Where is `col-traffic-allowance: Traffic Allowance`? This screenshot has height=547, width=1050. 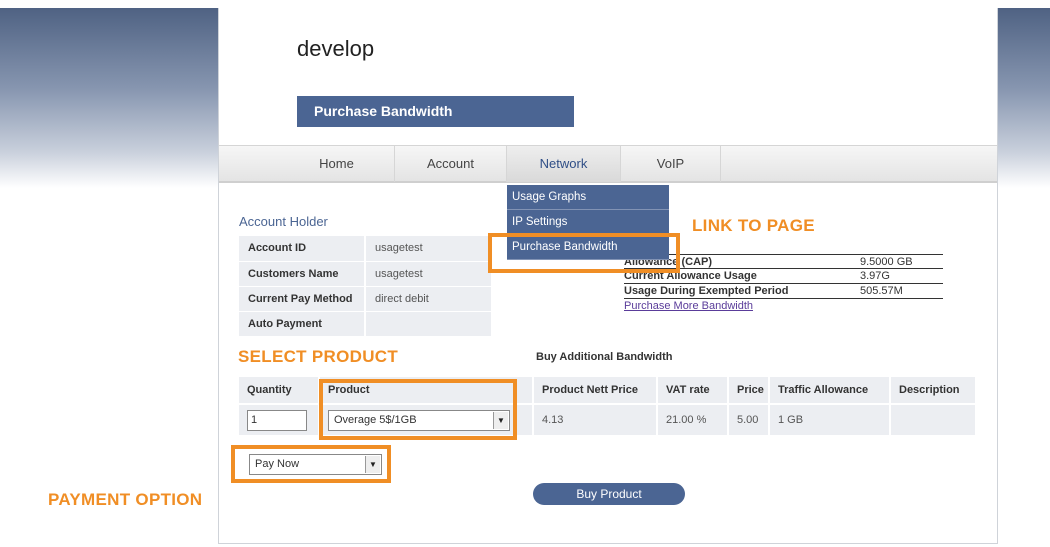
col-traffic-allowance: Traffic Allowance is located at coordinates (830, 390).